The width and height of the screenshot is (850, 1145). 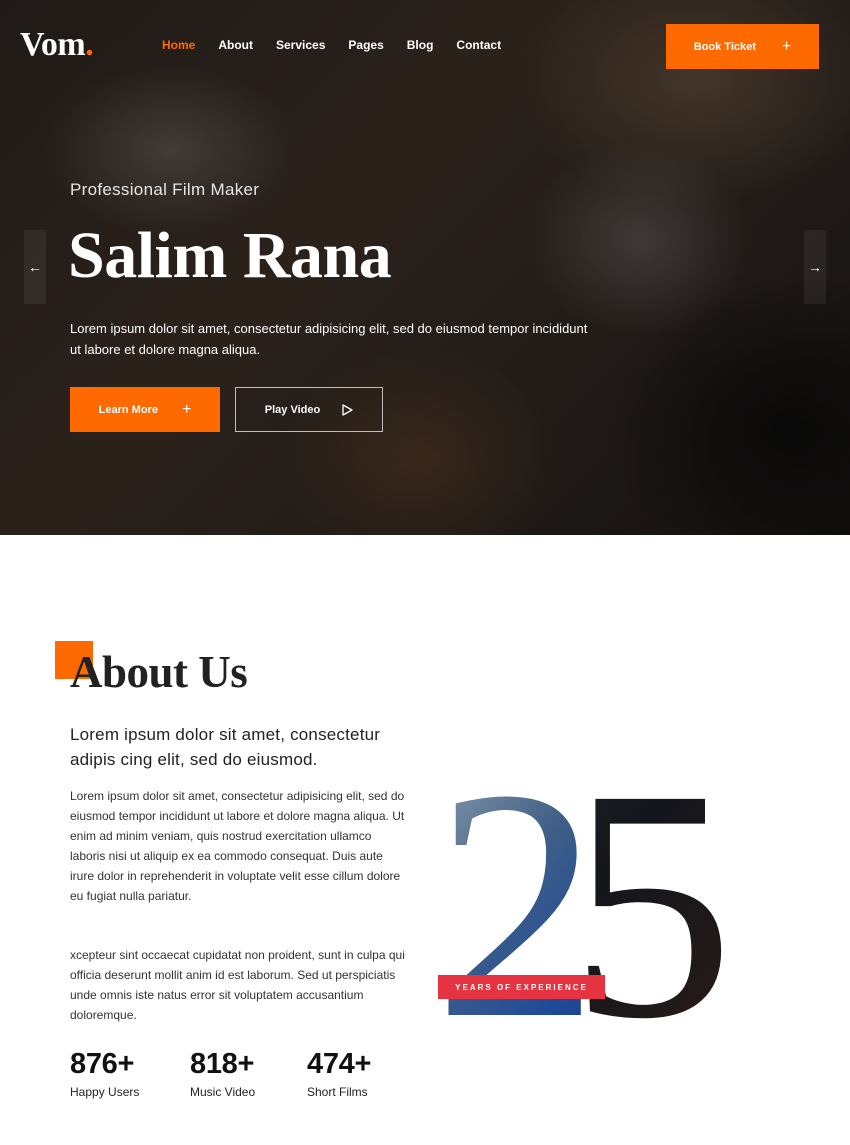 I want to click on arrow-right-icon: →, so click(x=815, y=267).